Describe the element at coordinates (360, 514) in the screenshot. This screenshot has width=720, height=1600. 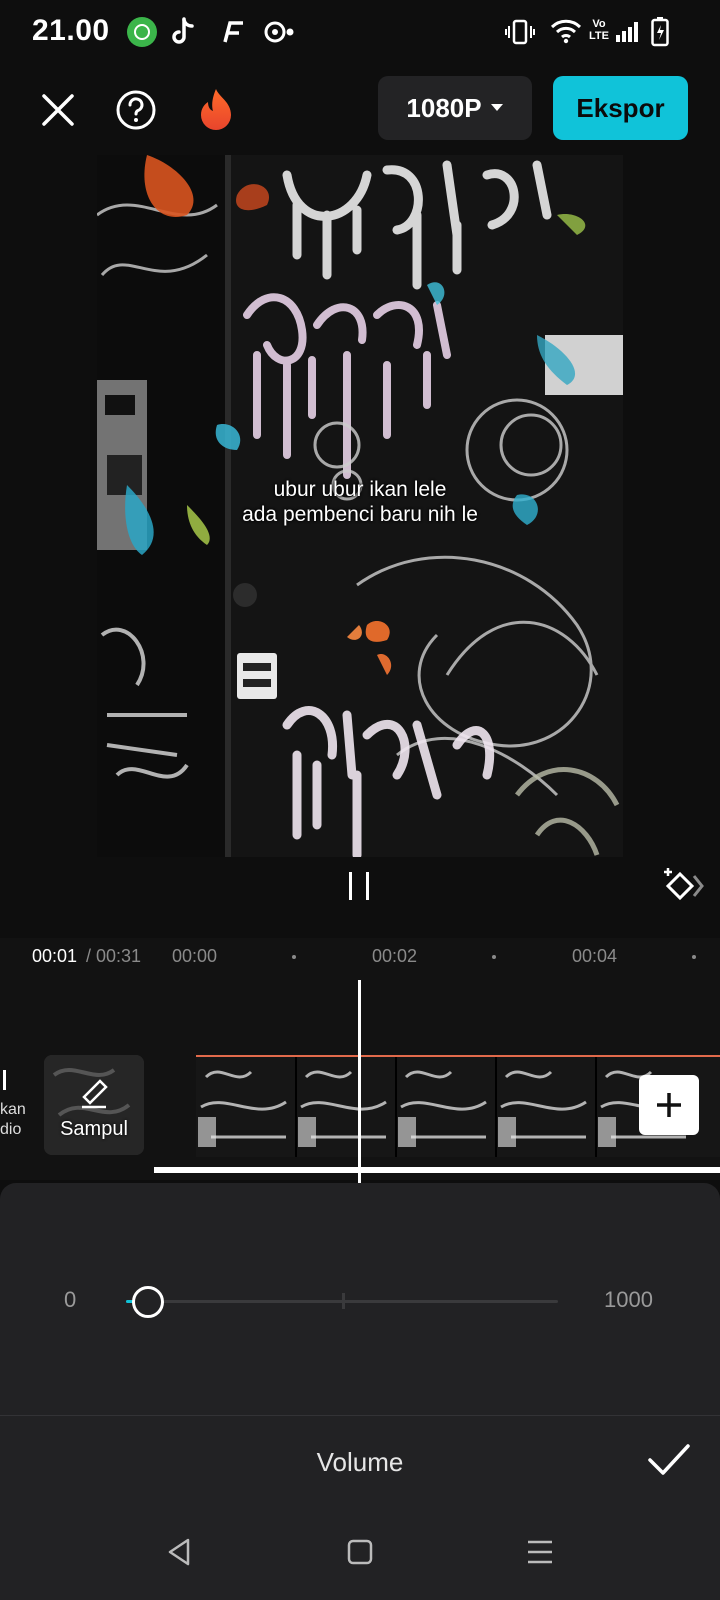
I see `subtitle-line-2: ada pembenci baru nih le` at that location.